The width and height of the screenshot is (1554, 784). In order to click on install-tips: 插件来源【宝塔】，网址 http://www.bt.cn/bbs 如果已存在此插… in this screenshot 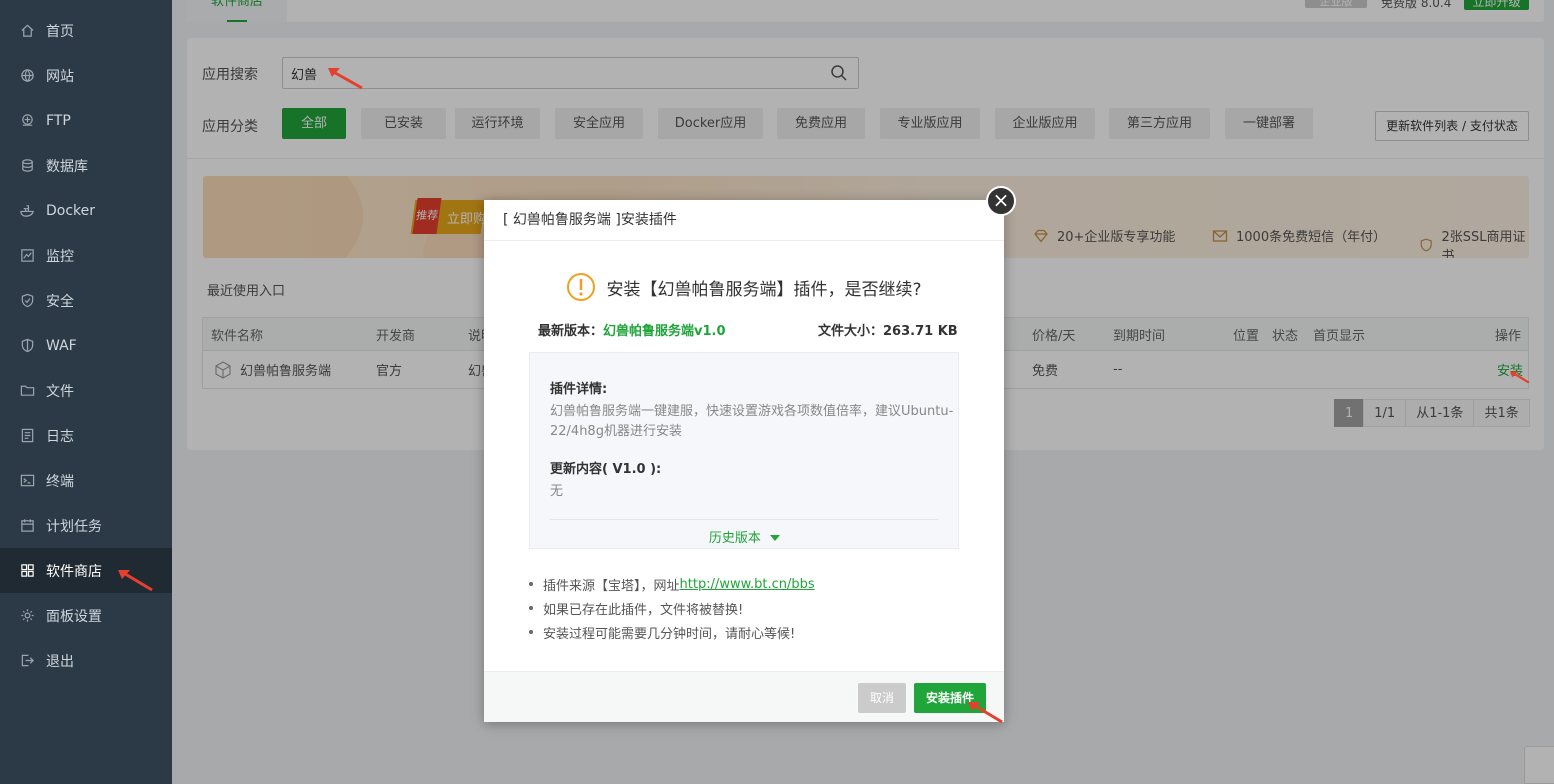, I will do `click(672, 608)`.